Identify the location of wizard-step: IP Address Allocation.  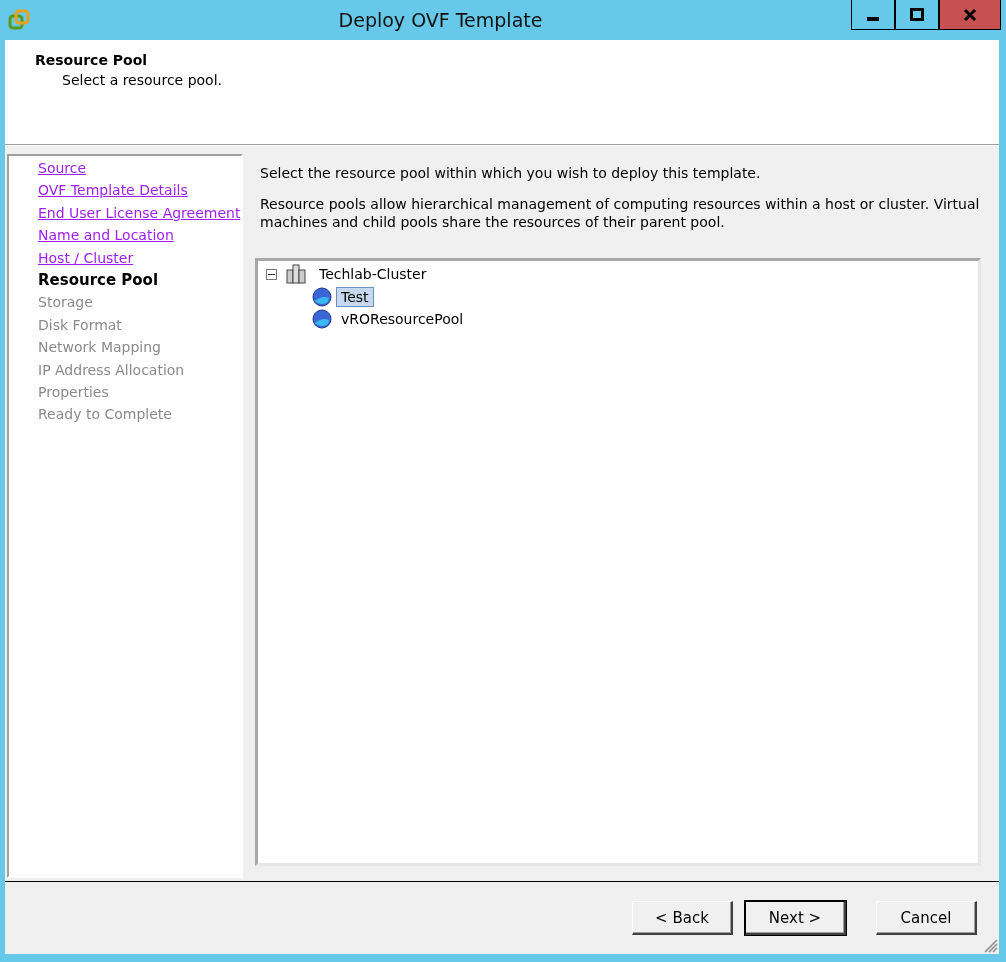
(139, 370).